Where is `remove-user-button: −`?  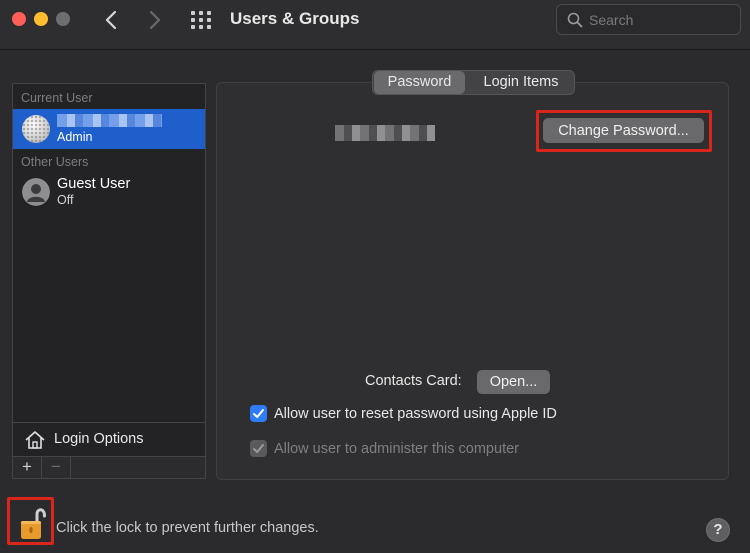 remove-user-button: − is located at coordinates (56, 467).